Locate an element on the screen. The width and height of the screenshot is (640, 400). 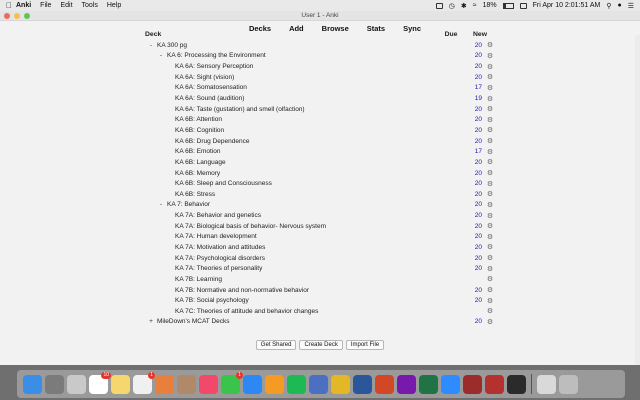
deck-name-link: KA 7: Behavior is located at coordinates (188, 204).